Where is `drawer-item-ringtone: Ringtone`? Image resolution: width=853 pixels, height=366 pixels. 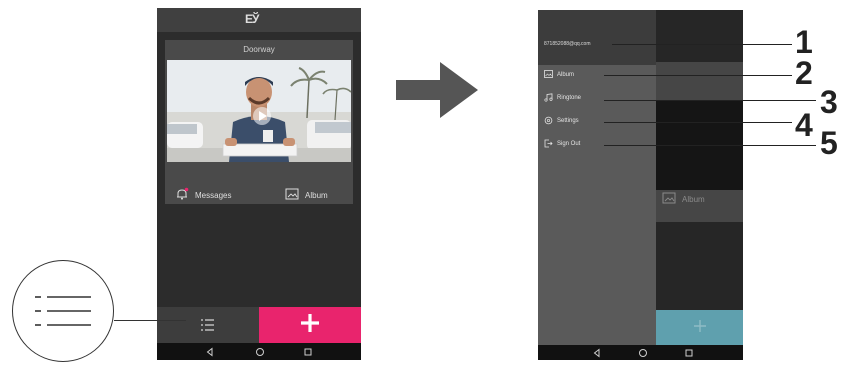 drawer-item-ringtone: Ringtone is located at coordinates (562, 98).